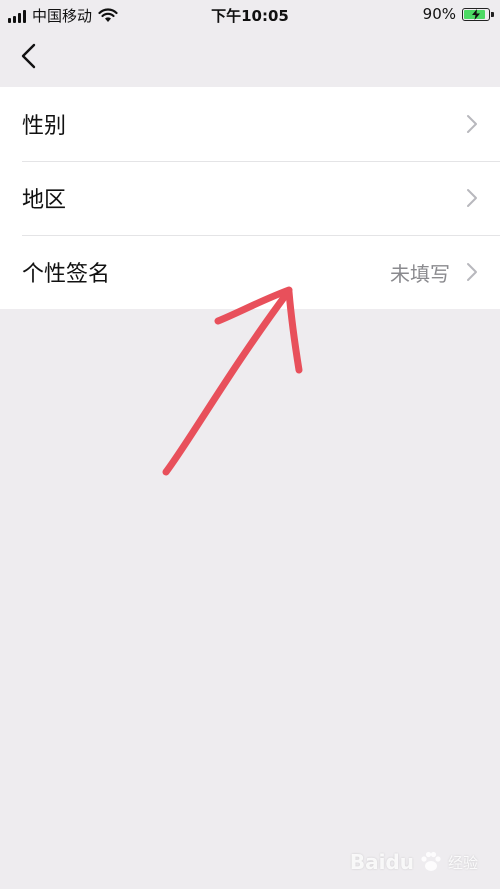  Describe the element at coordinates (431, 861) in the screenshot. I see `paw-icon` at that location.